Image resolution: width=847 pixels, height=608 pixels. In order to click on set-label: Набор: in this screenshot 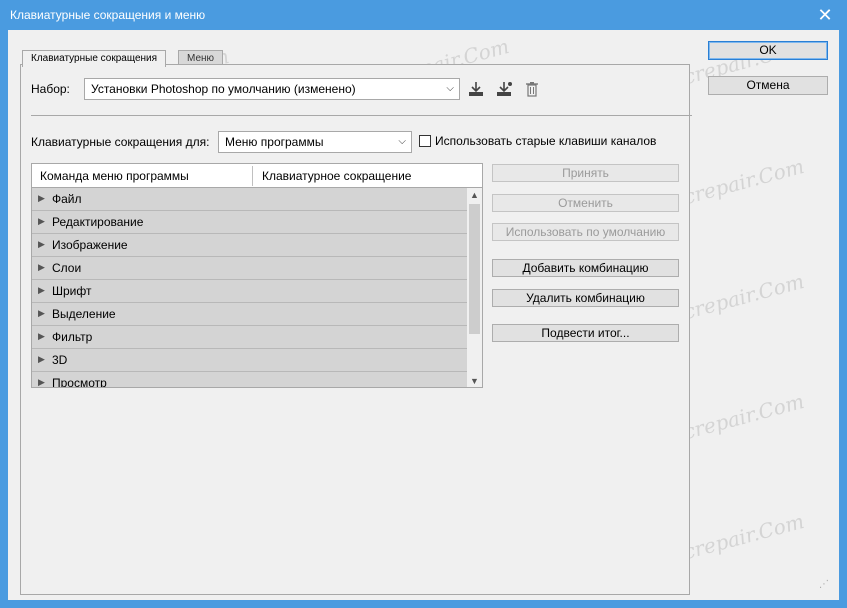, I will do `click(50, 89)`.